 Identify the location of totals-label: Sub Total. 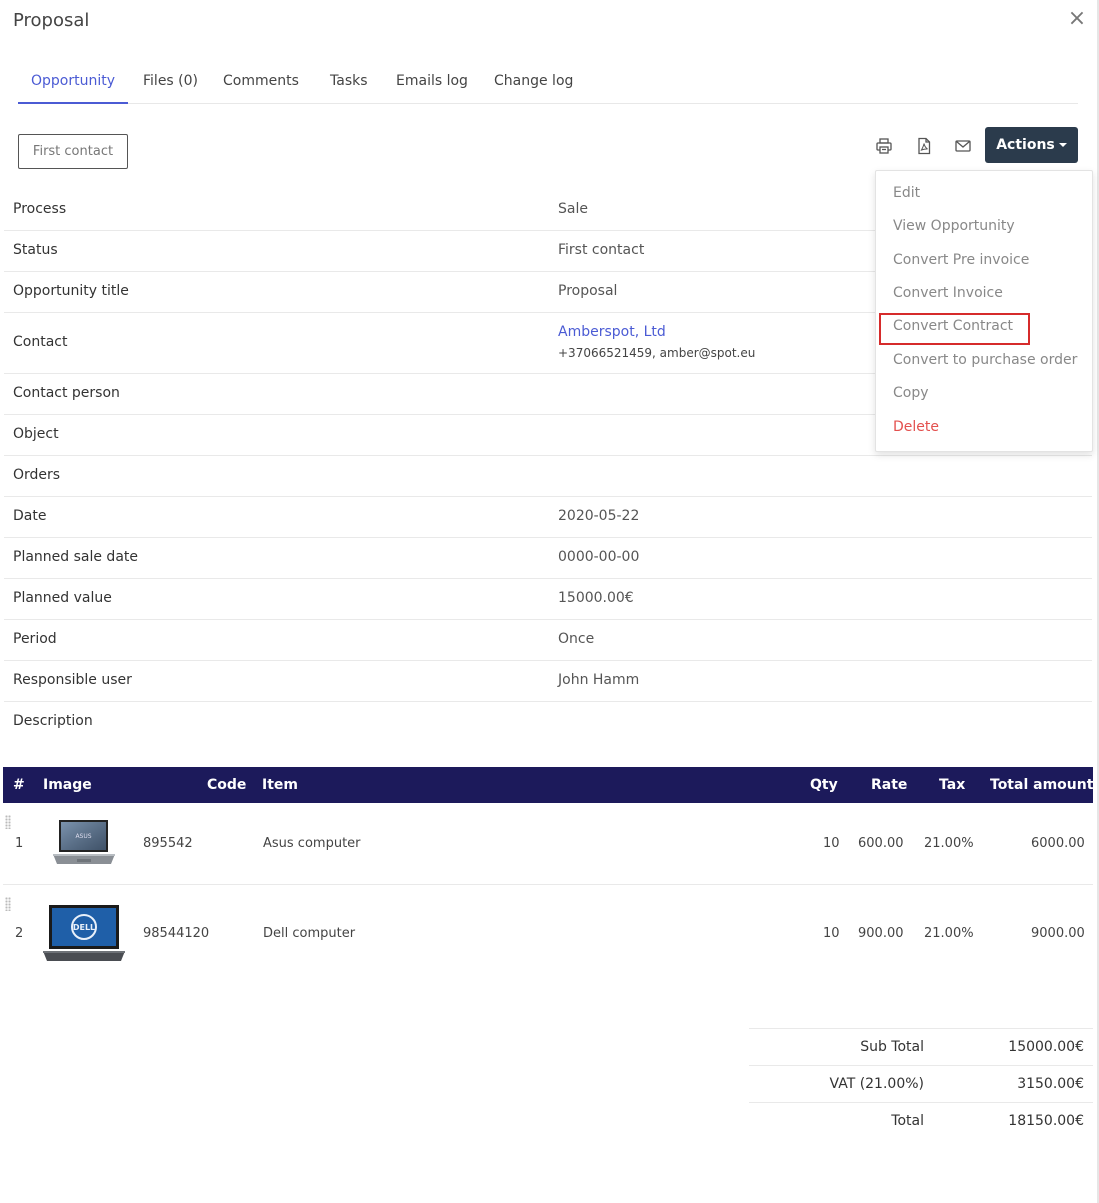
(892, 1047).